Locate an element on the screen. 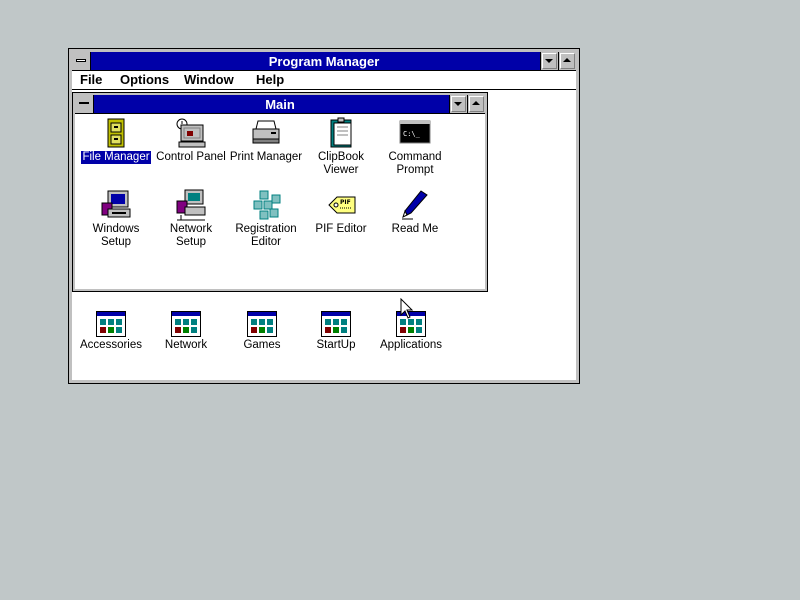  menu-help: Help is located at coordinates (270, 79).